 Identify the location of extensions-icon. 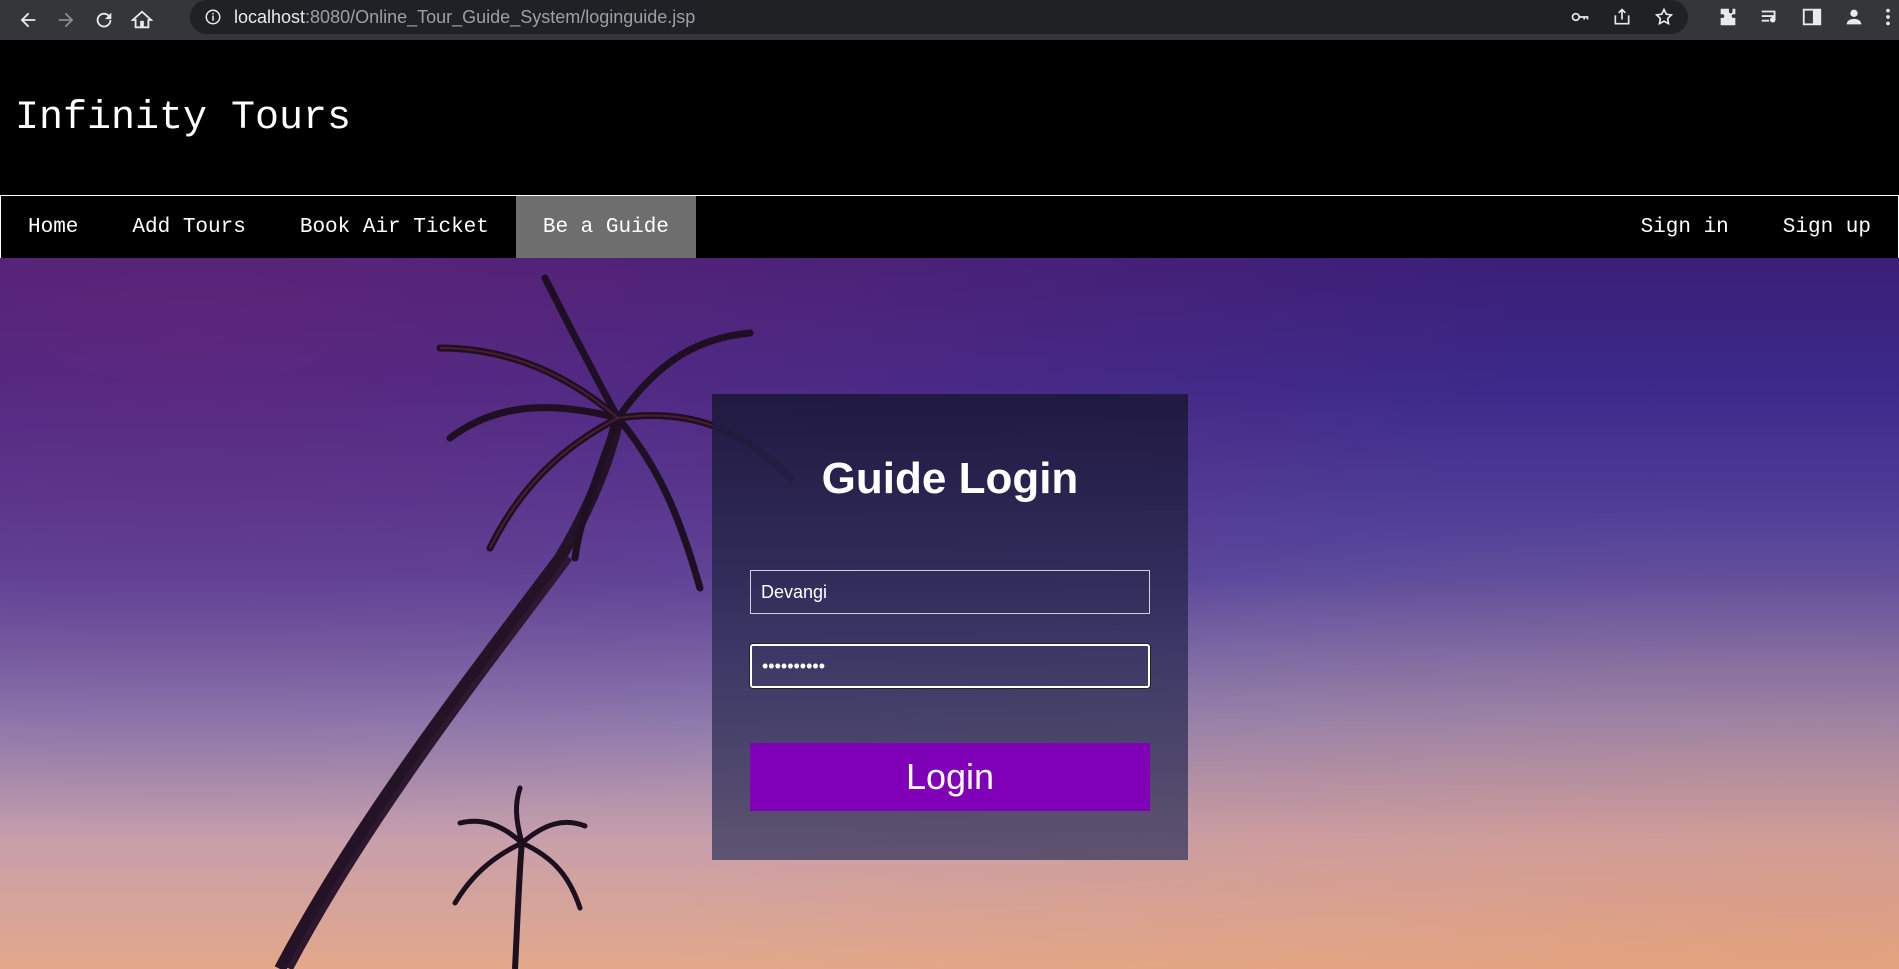
(1728, 17).